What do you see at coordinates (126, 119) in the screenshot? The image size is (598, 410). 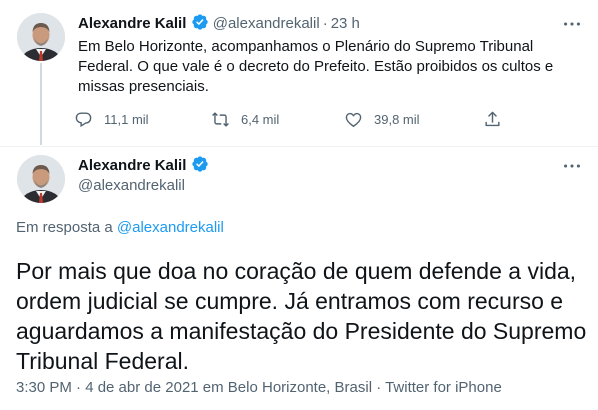 I see `reply-count: 11,1 mil` at bounding box center [126, 119].